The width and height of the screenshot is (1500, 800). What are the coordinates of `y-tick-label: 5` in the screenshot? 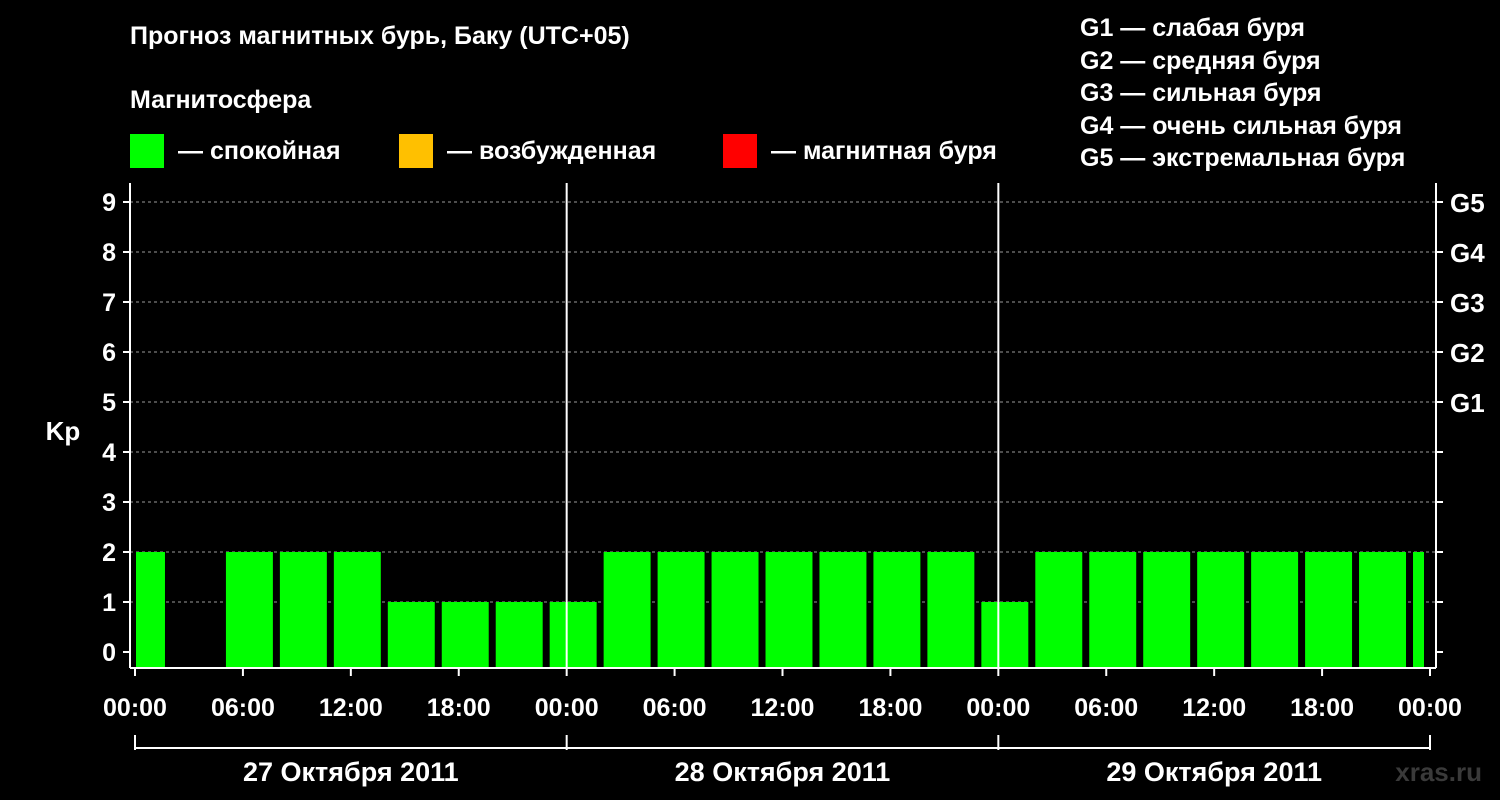 It's located at (109, 403).